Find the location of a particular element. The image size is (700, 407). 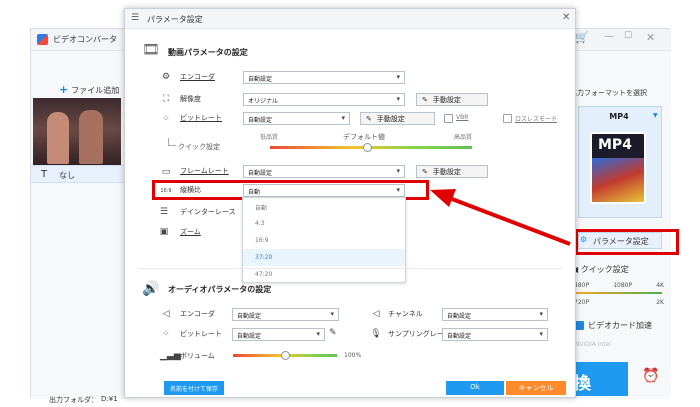

volume-value: 100% is located at coordinates (353, 355).